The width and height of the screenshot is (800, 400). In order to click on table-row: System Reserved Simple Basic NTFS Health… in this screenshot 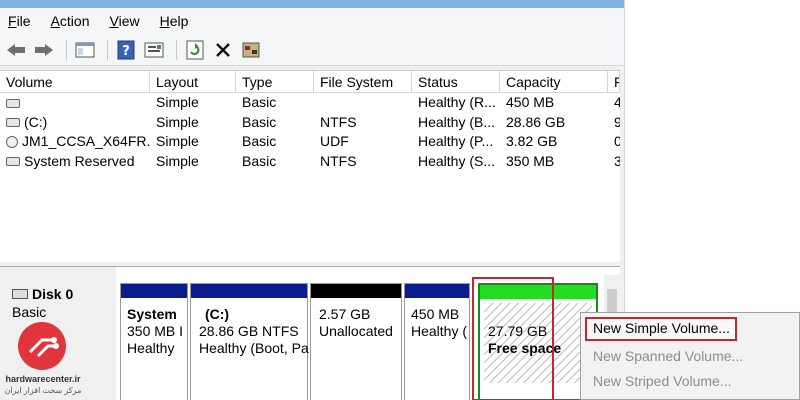, I will do `click(310, 162)`.